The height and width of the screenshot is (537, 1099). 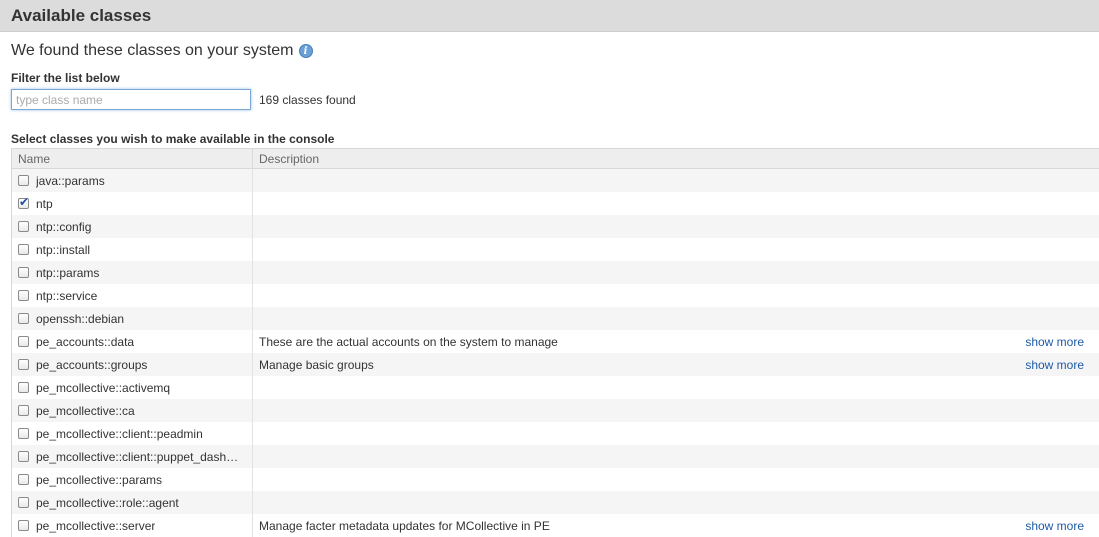 I want to click on table-row: ntp, so click(x=555, y=203).